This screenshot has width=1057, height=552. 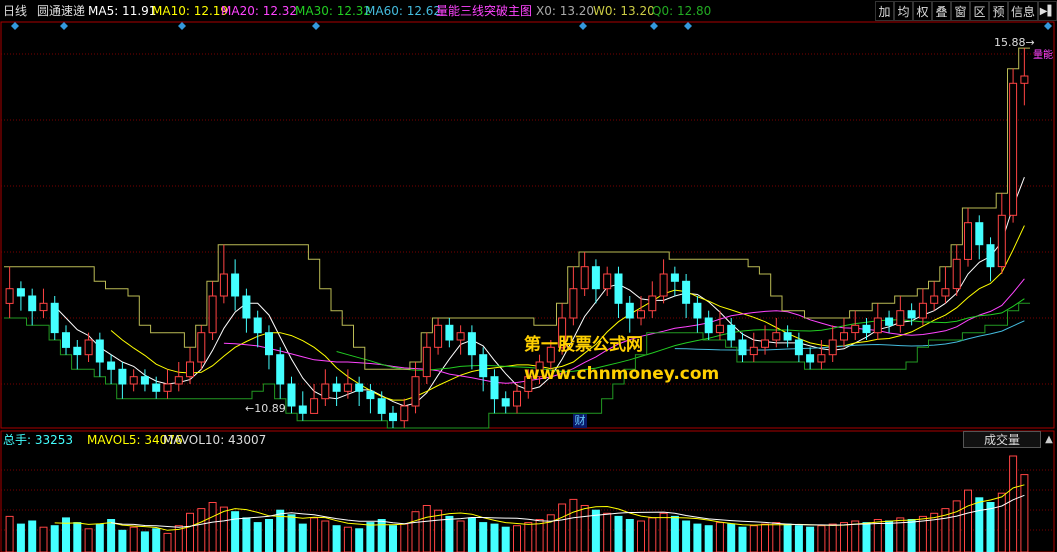 What do you see at coordinates (1002, 439) in the screenshot?
I see `volume-indicator-tab: 成交量` at bounding box center [1002, 439].